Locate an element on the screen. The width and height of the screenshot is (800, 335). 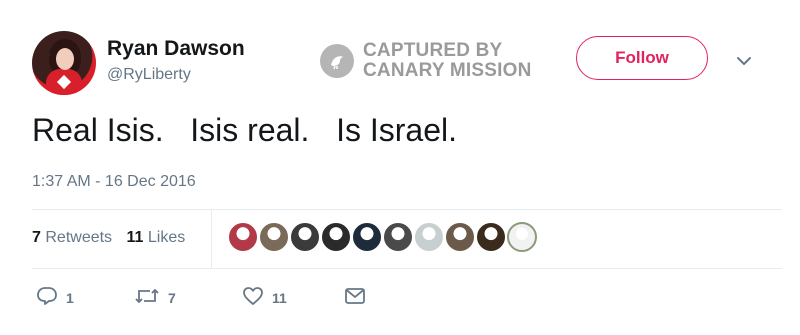
avatar is located at coordinates (64, 63).